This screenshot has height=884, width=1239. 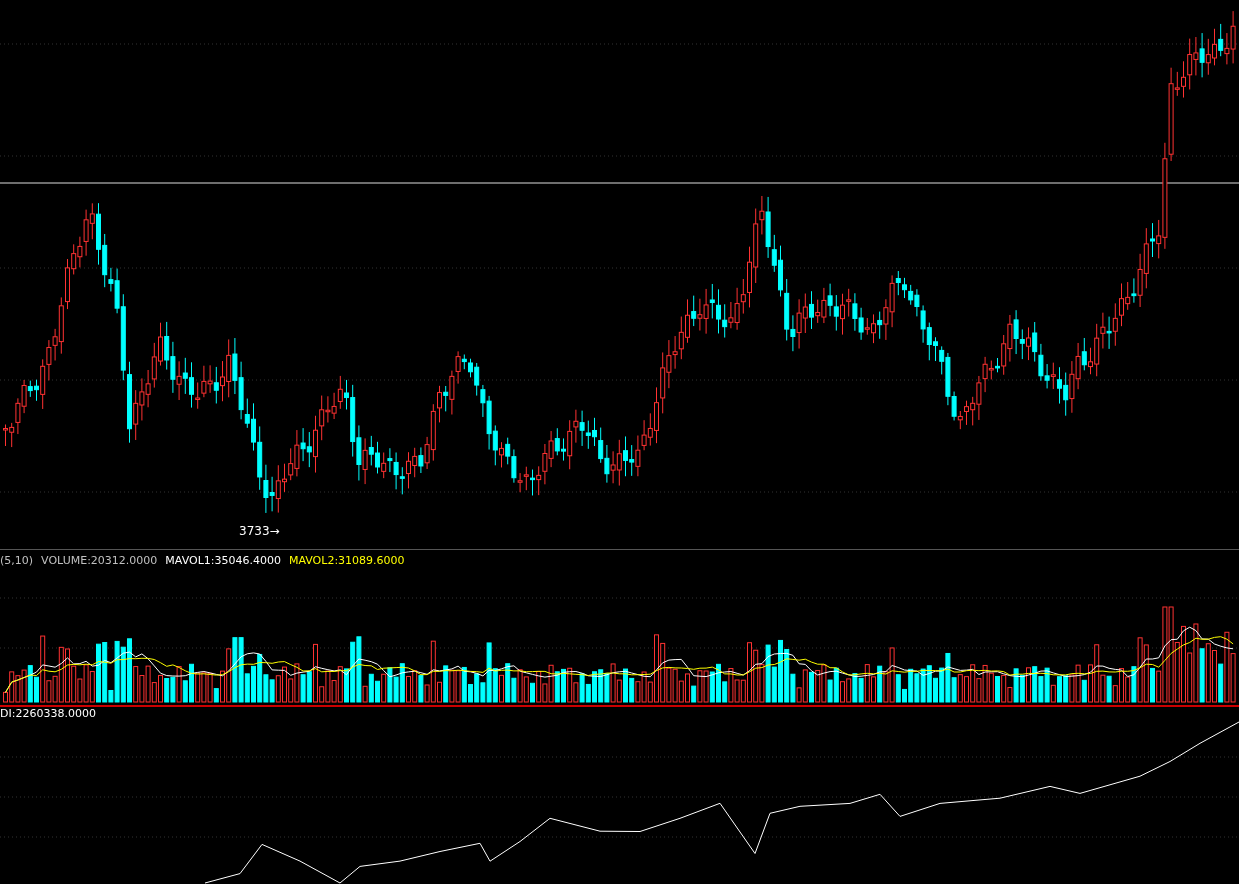 What do you see at coordinates (99, 561) in the screenshot?
I see `volume-value: VOLUME:20312.0000` at bounding box center [99, 561].